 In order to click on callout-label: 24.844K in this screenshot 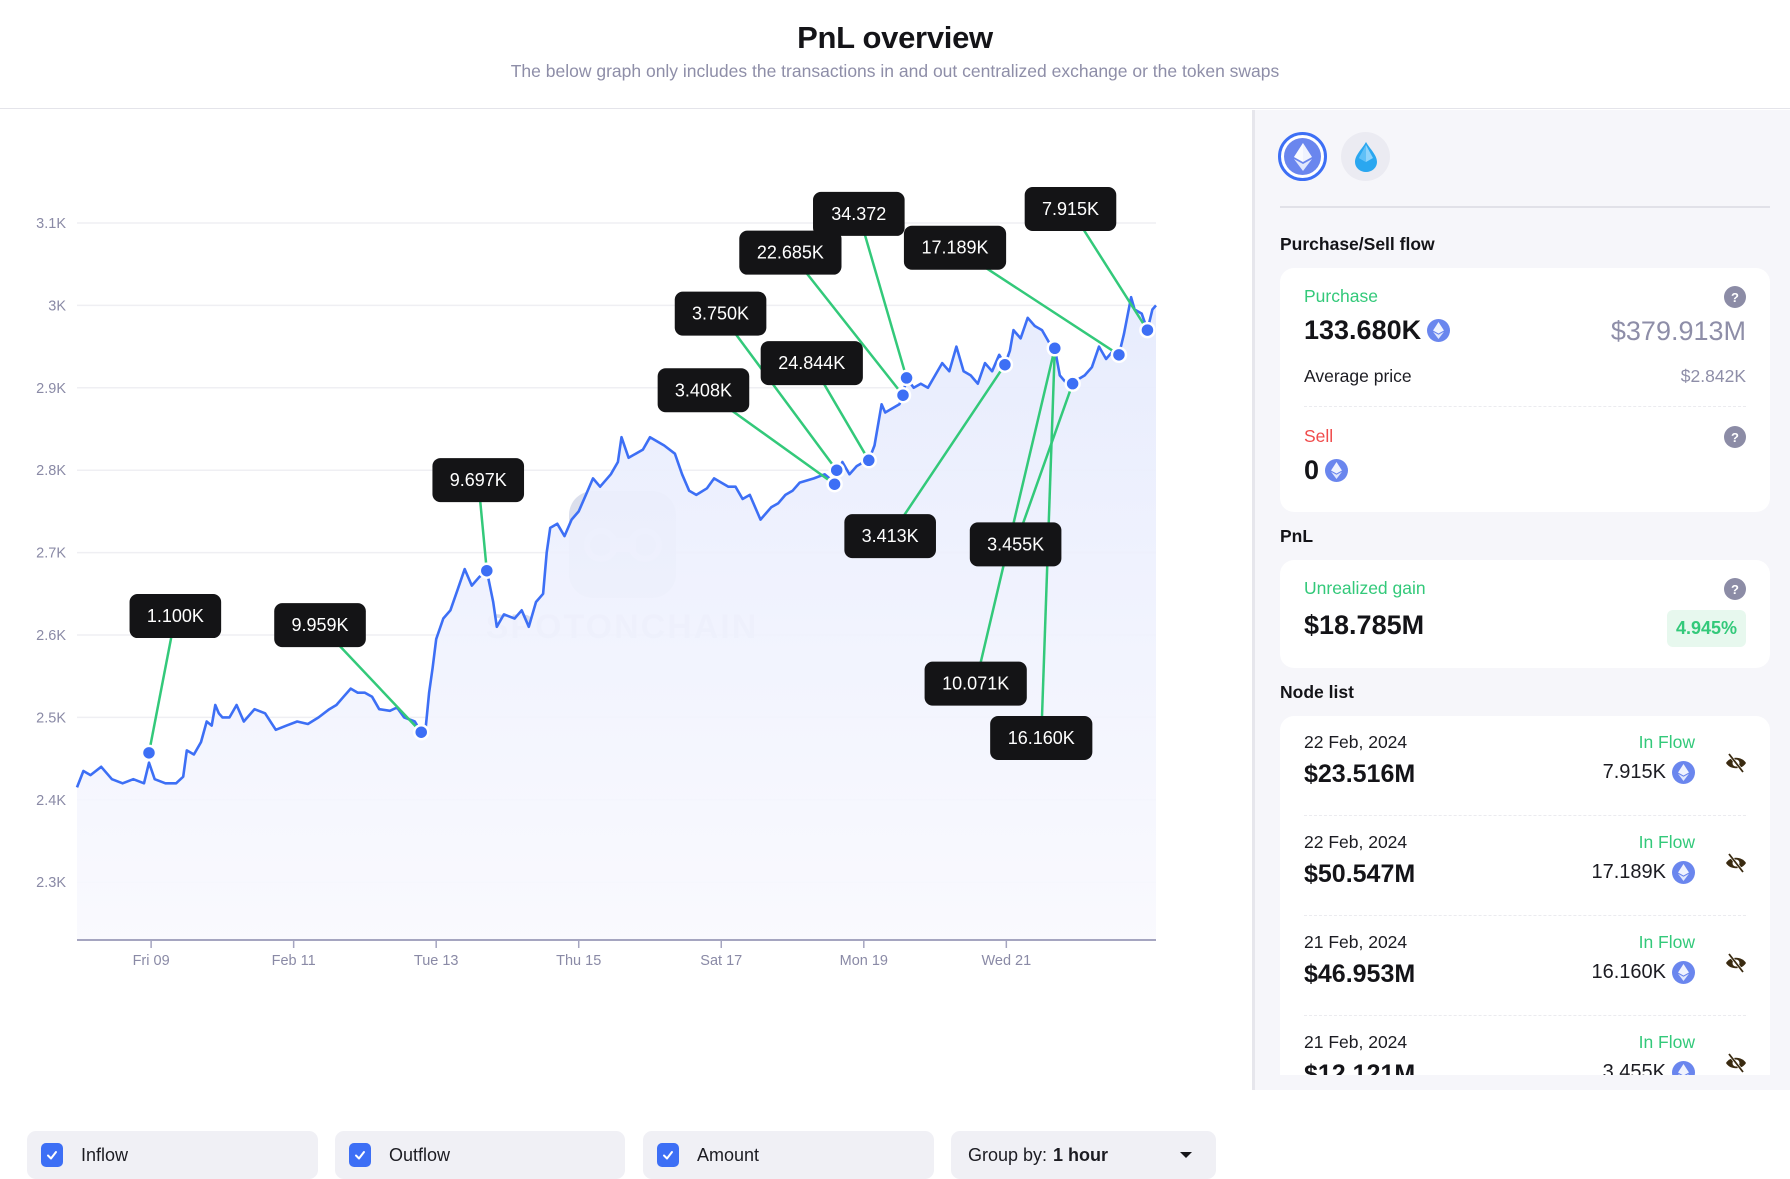, I will do `click(811, 363)`.